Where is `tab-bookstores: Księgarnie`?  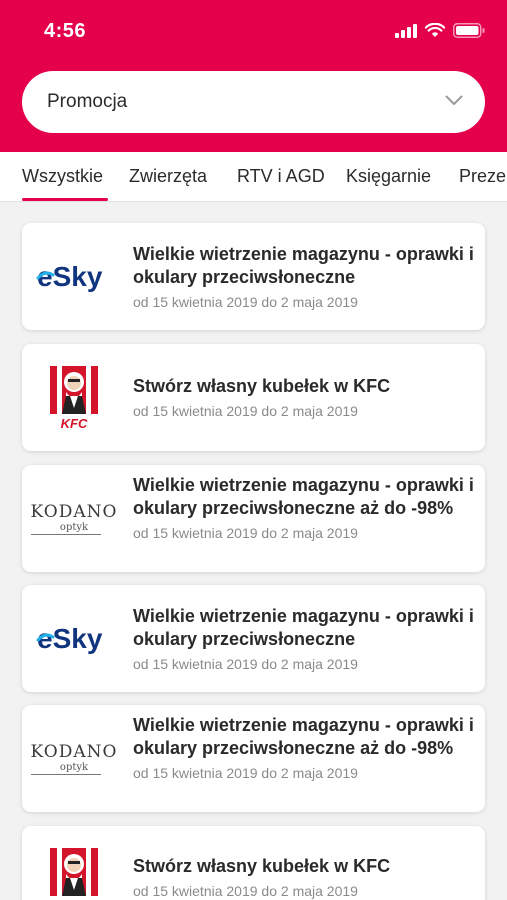
tab-bookstores: Księgarnie is located at coordinates (388, 176).